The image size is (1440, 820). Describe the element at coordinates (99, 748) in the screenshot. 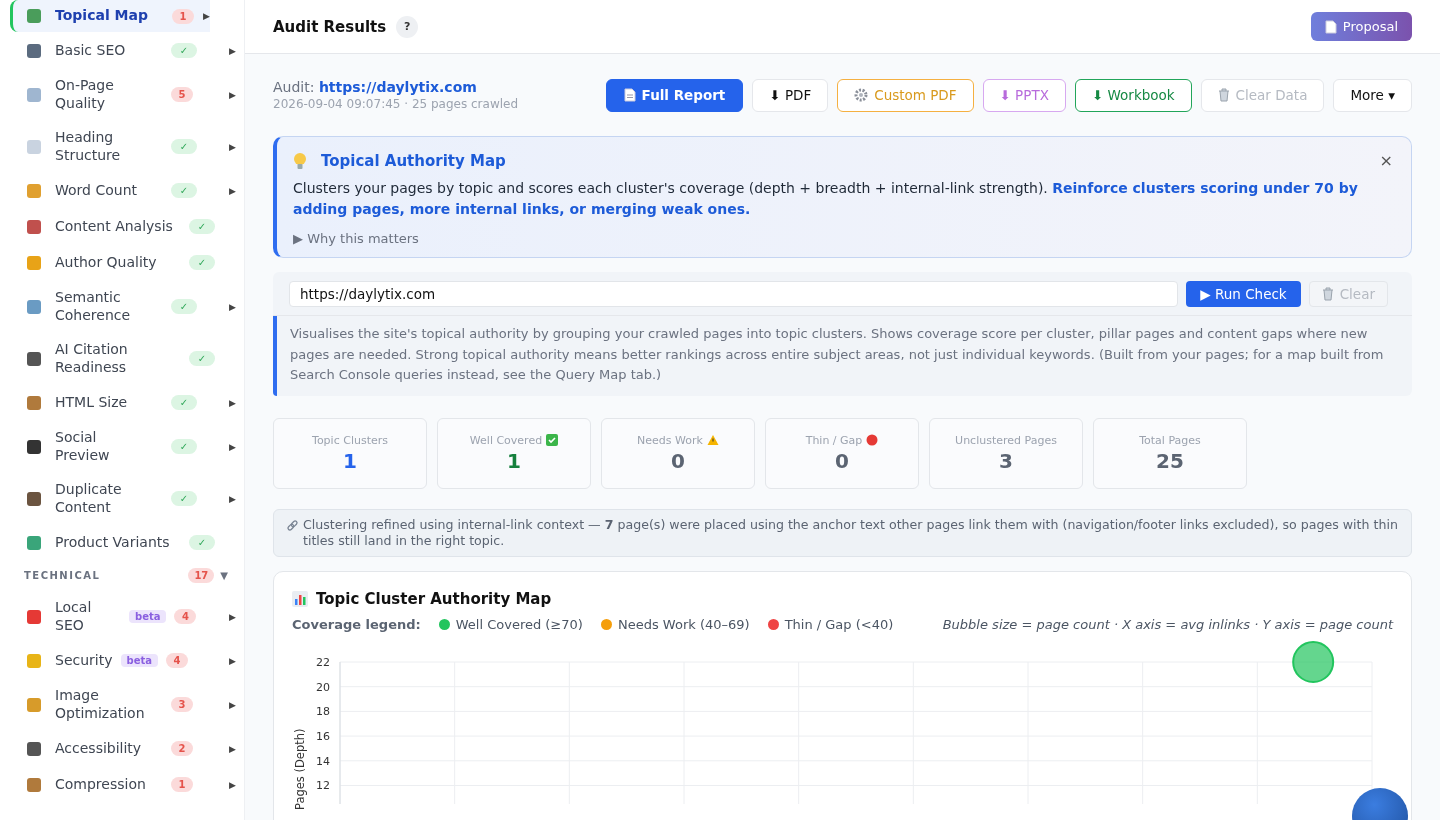

I see `item-label: Accessibility` at that location.